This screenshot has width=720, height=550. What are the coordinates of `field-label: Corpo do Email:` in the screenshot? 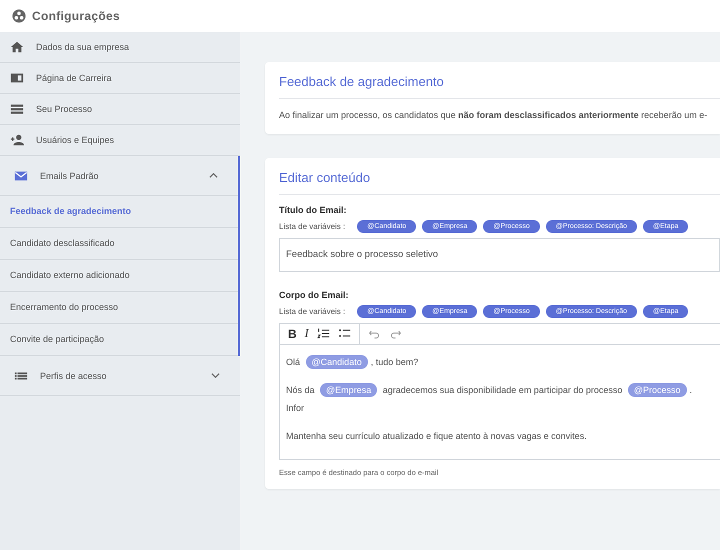 It's located at (314, 295).